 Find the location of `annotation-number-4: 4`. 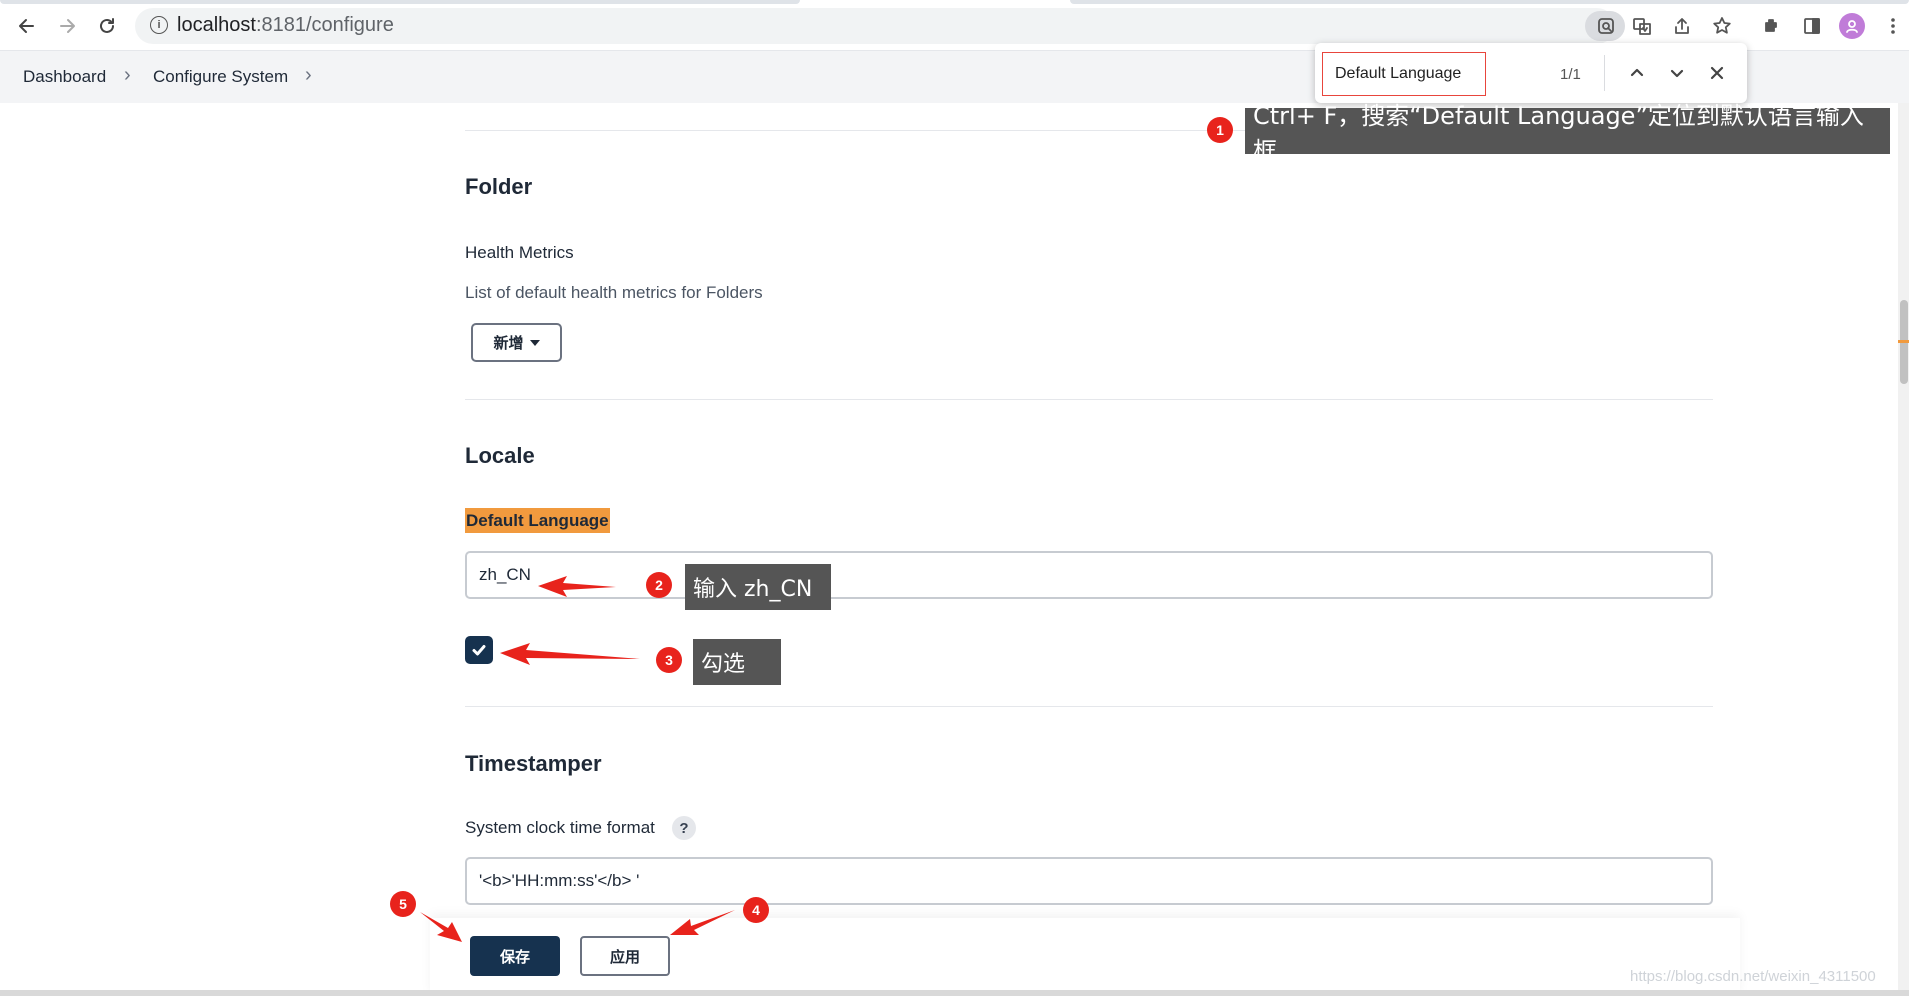

annotation-number-4: 4 is located at coordinates (756, 910).